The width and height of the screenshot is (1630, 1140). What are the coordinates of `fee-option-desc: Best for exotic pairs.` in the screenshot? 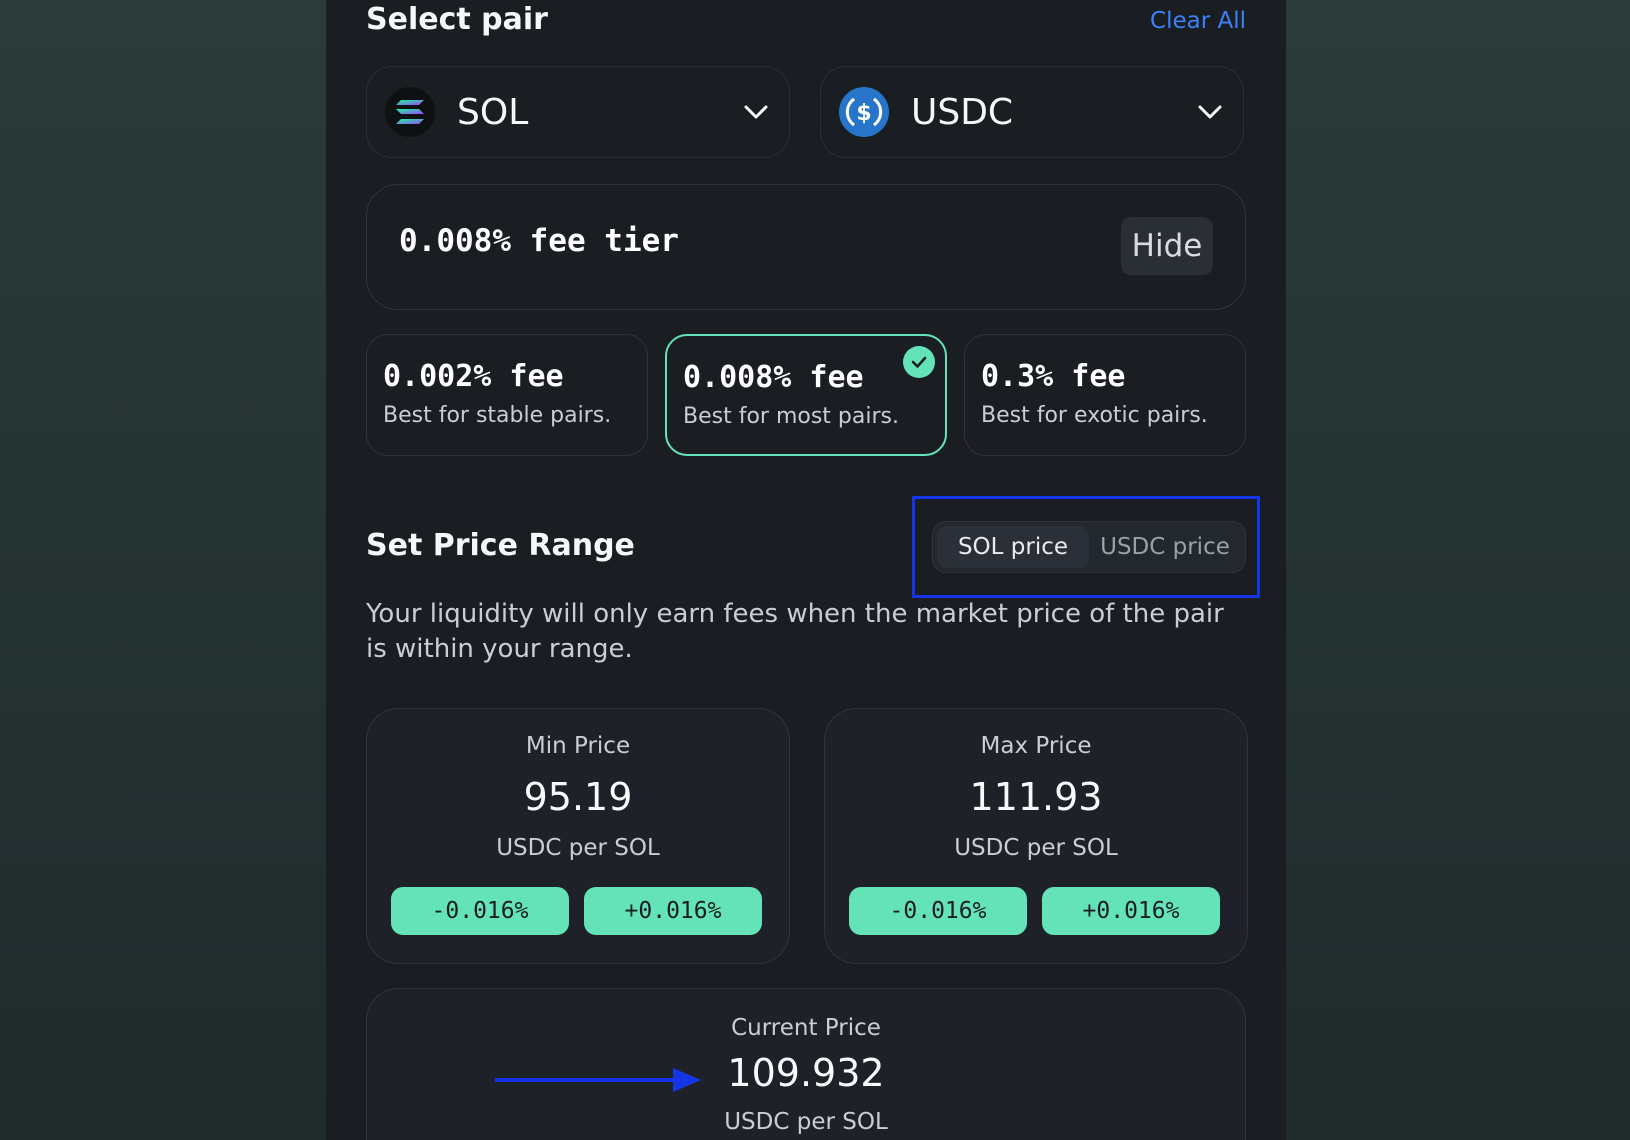 It's located at (1094, 415).